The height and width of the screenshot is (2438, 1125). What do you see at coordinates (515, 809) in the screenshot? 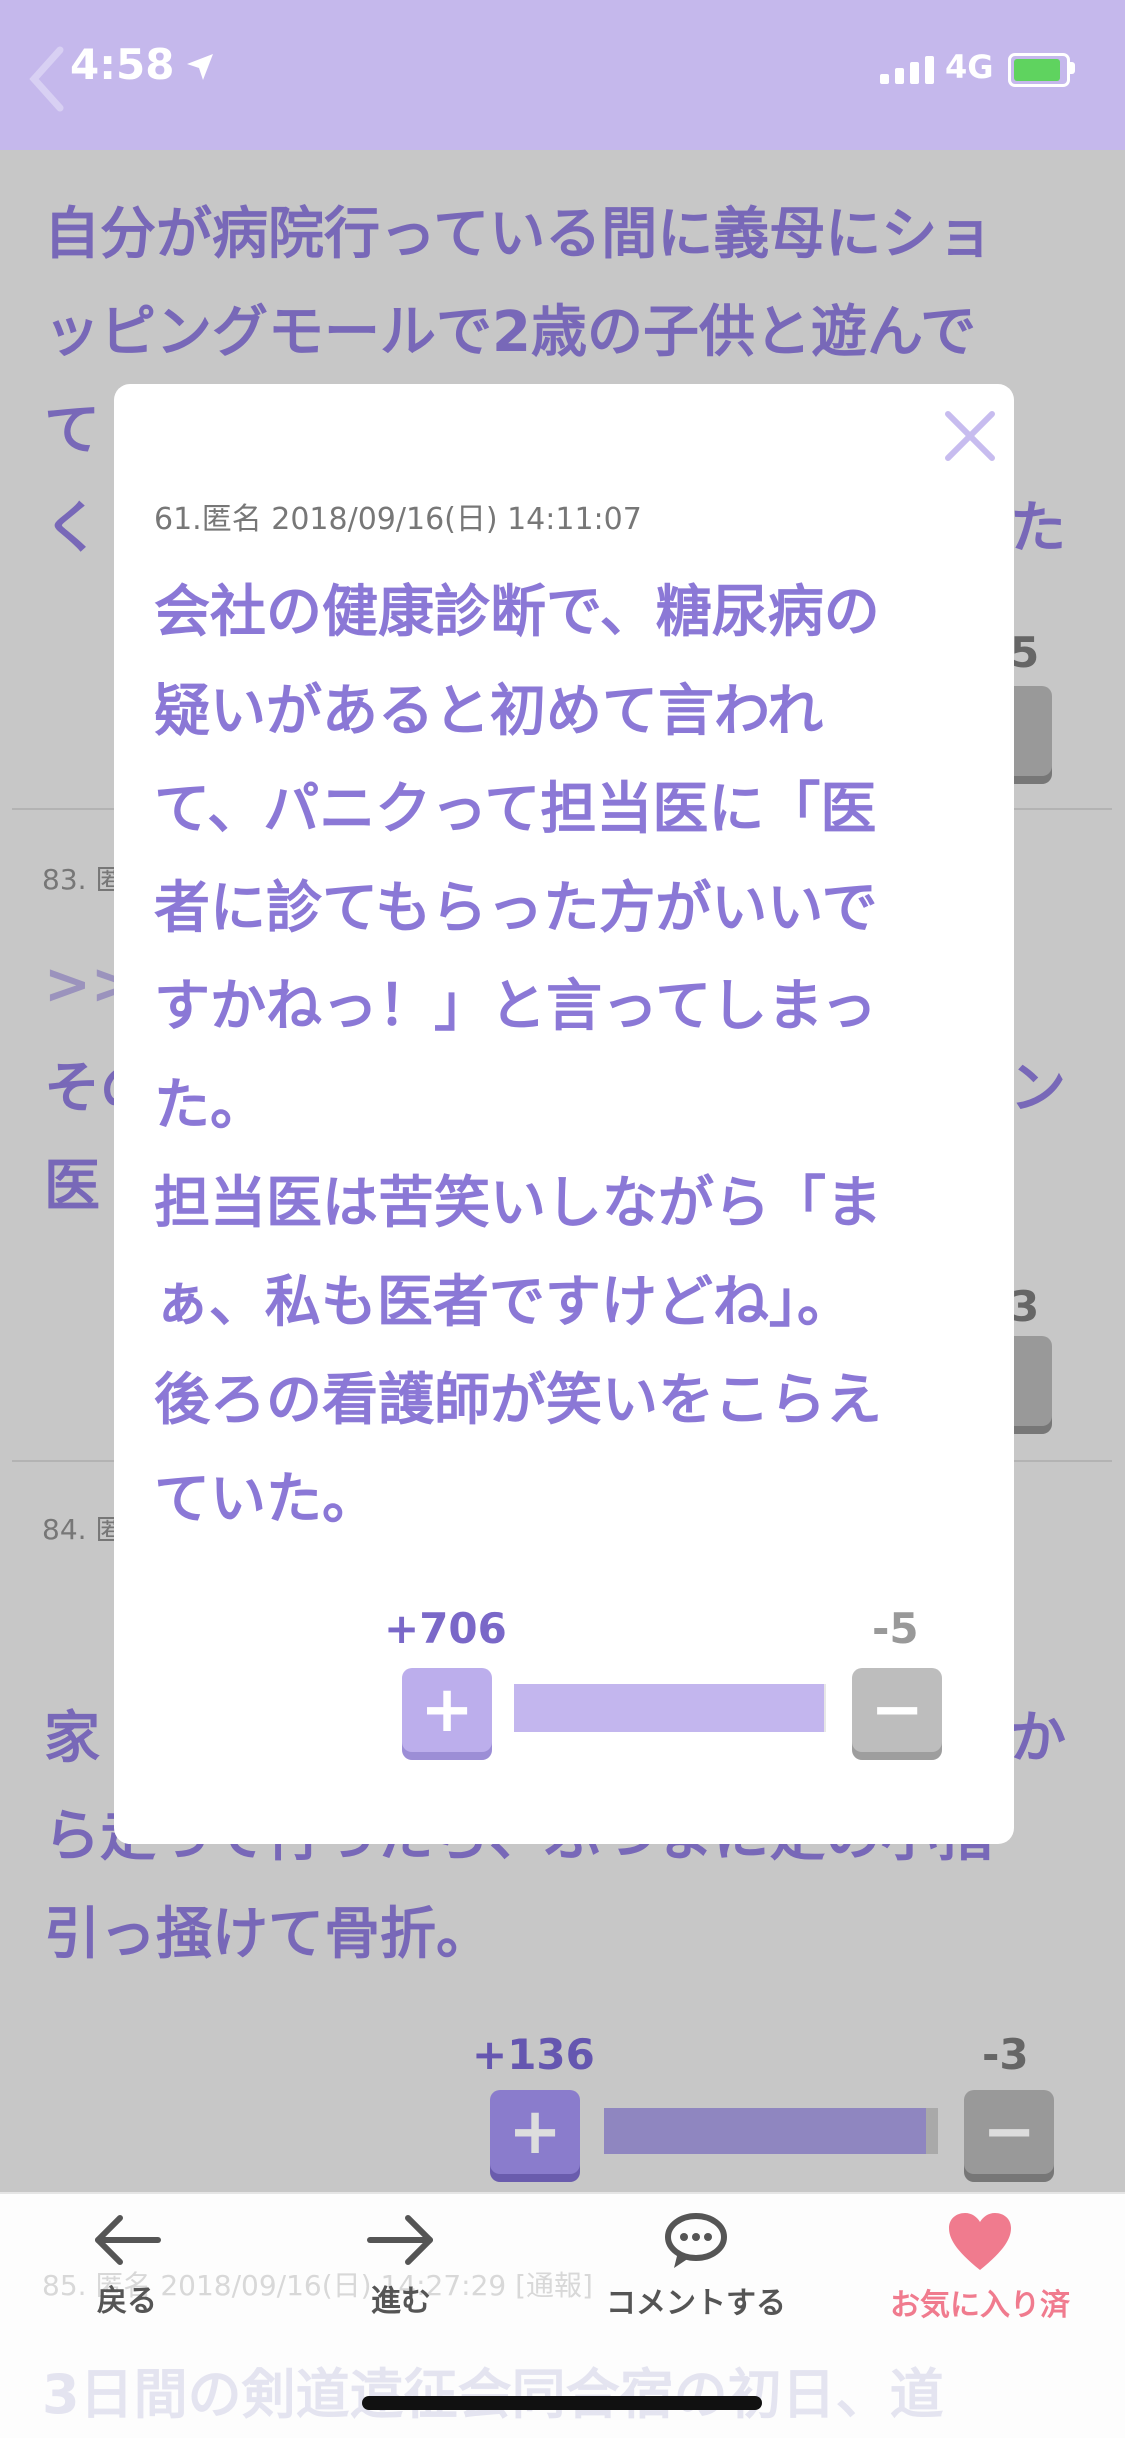
I see `comment-line: て、パニクって担当医に「医` at bounding box center [515, 809].